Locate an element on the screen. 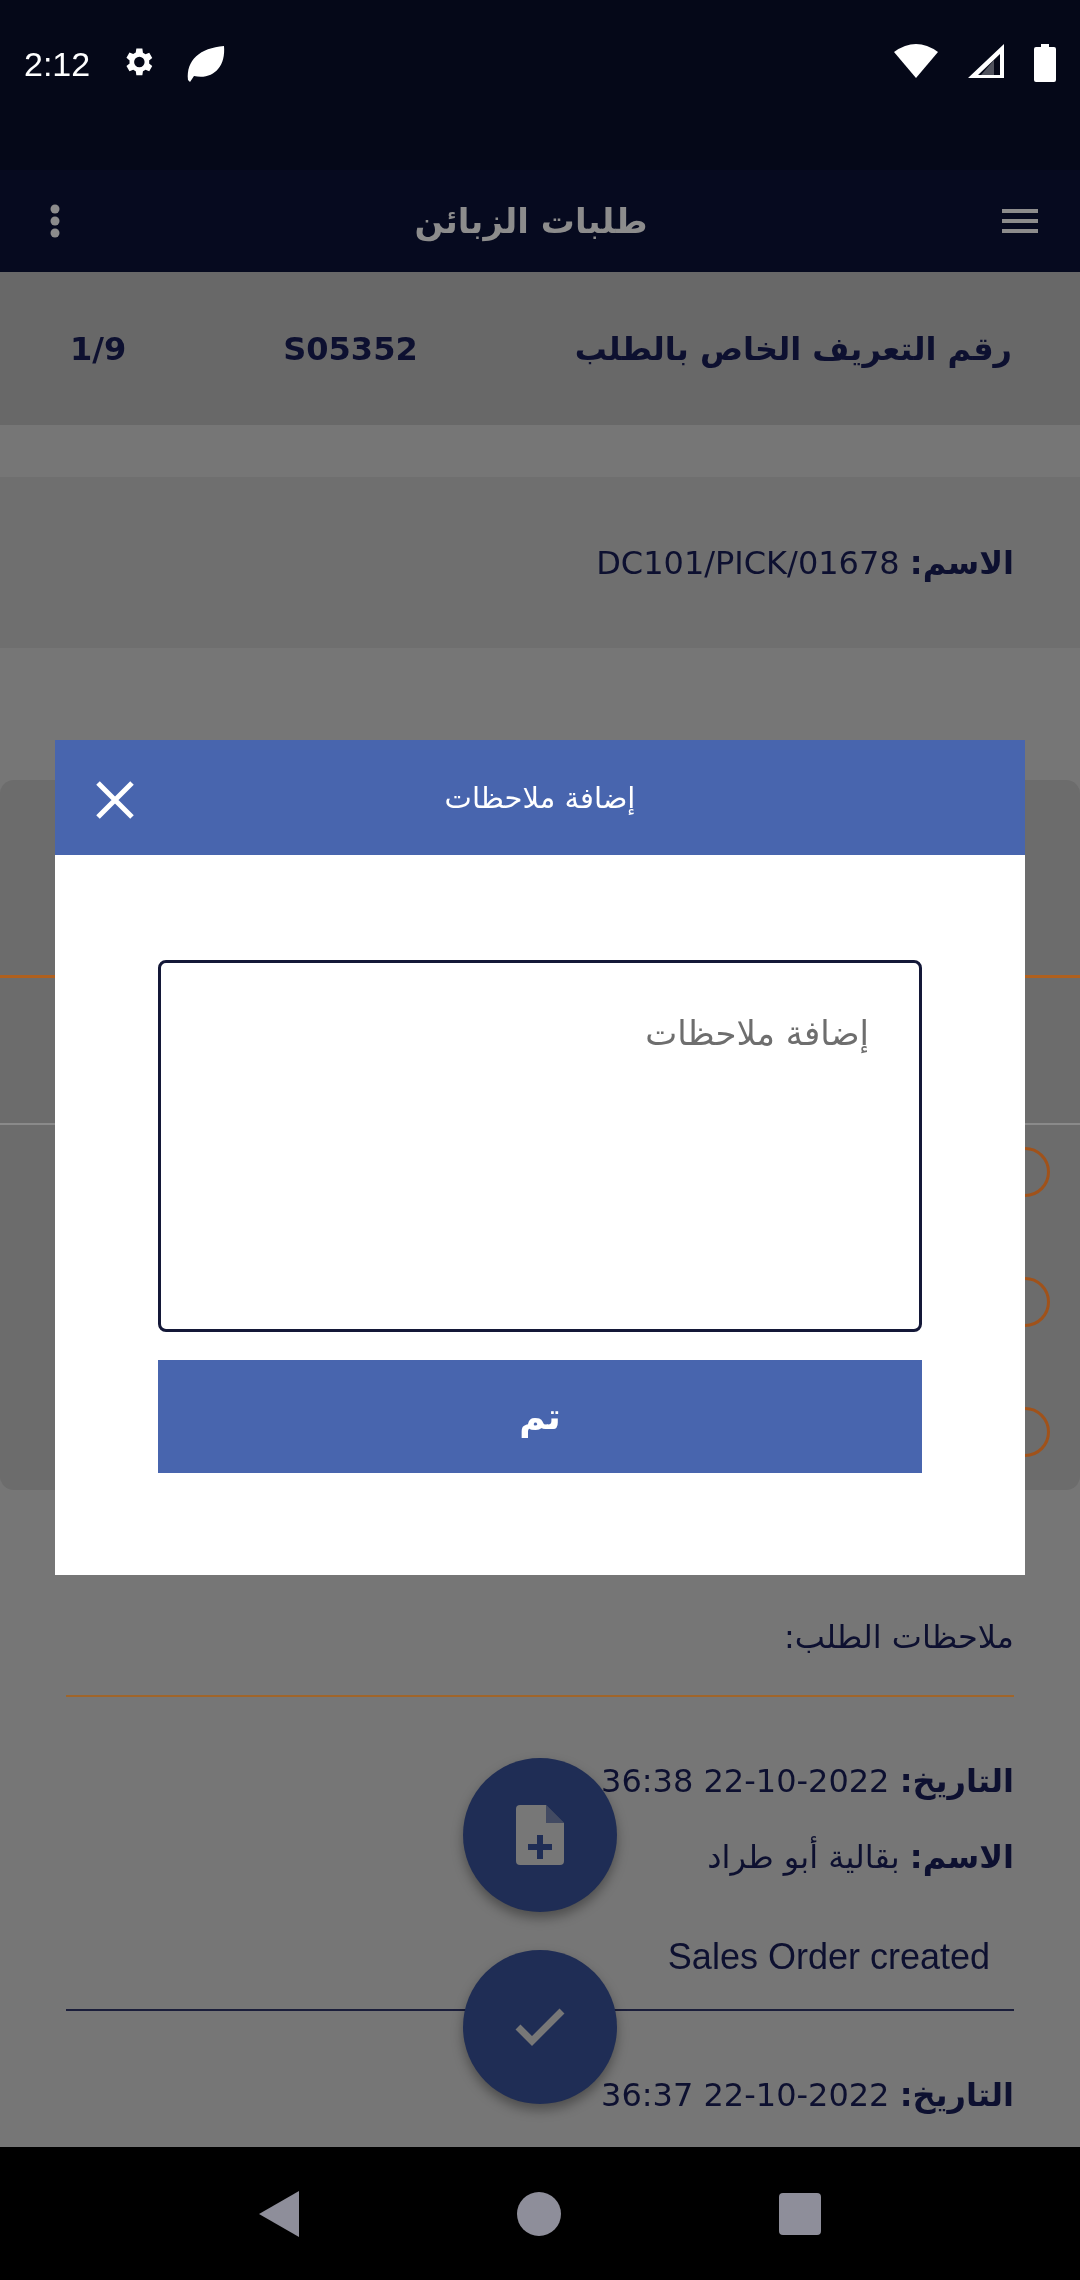 The image size is (1080, 2280). order-id: S05352 is located at coordinates (350, 348).